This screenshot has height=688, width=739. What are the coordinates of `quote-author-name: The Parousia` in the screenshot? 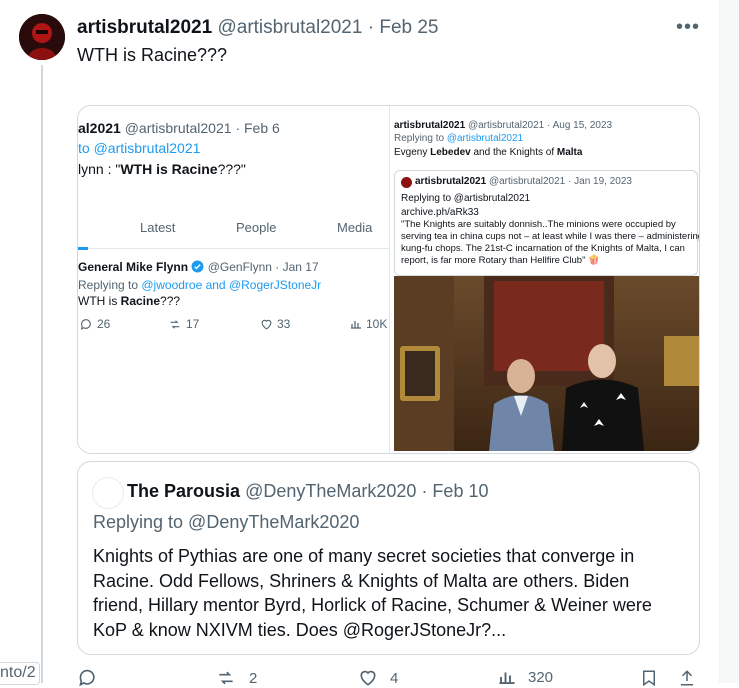 It's located at (183, 491).